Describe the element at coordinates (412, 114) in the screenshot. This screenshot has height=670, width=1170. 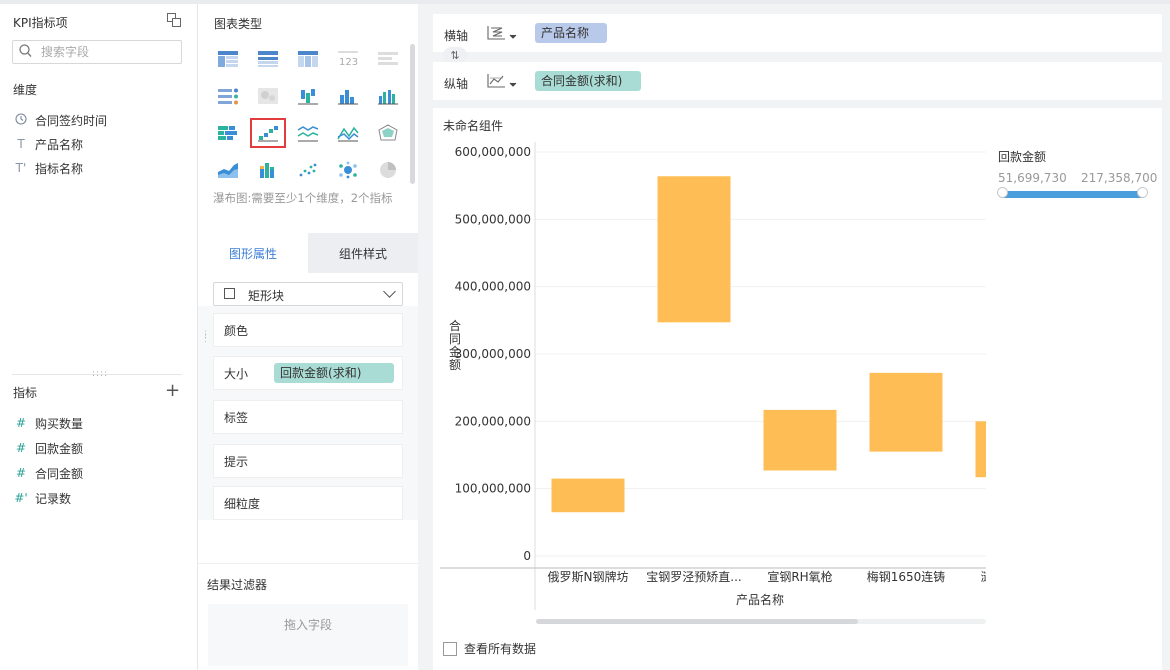
I see `chart-type-scrollbar` at that location.